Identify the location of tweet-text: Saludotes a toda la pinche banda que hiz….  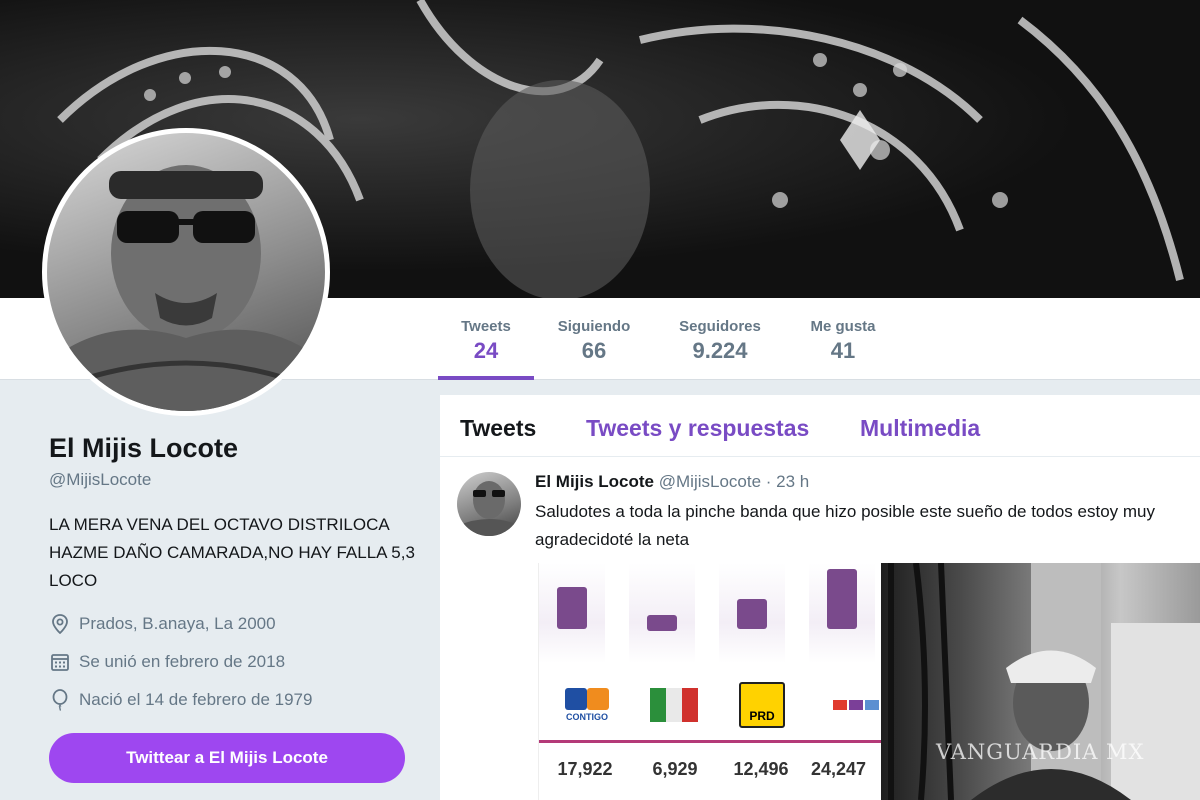
(845, 525).